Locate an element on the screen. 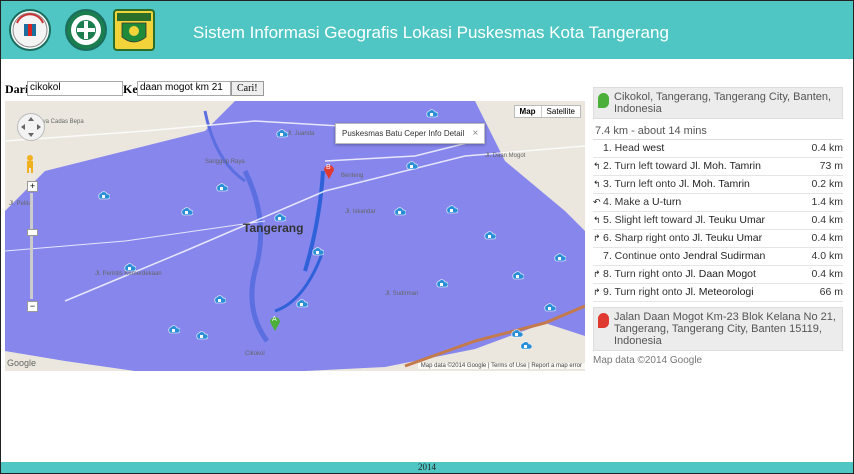  map-type-control: Map Satellite is located at coordinates (547, 111).